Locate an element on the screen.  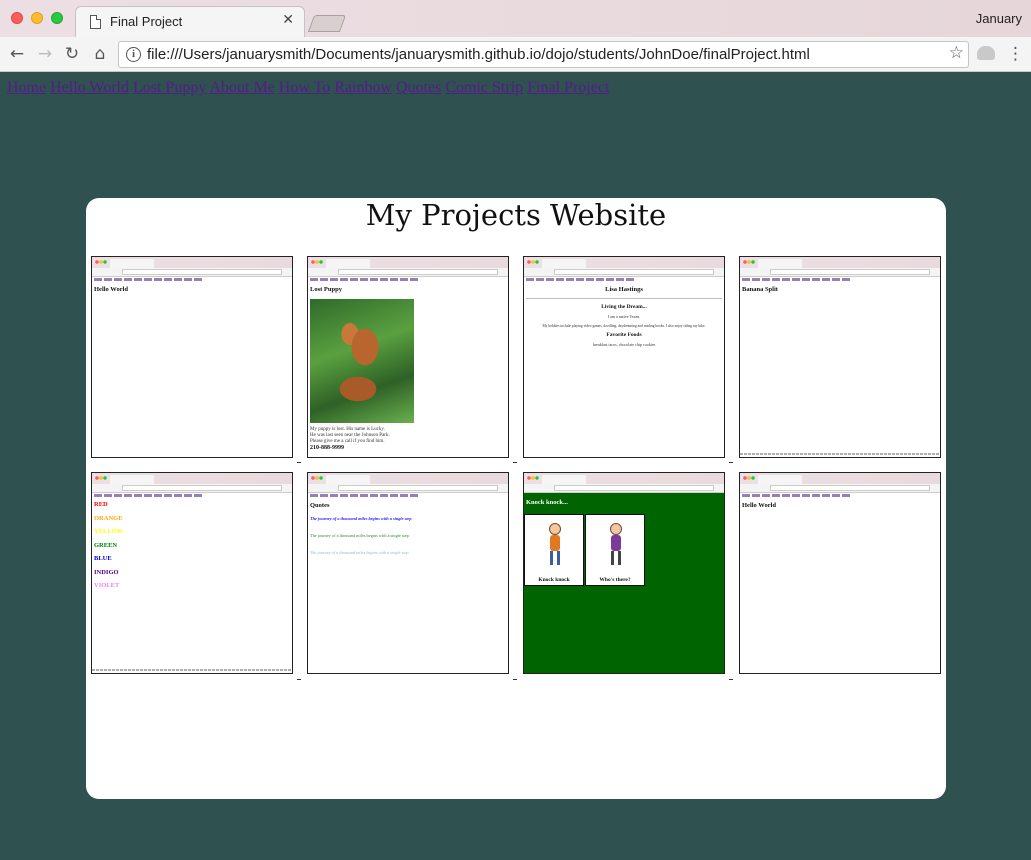
thumbnail-how-to: Banana Split is located at coordinates (840, 357).